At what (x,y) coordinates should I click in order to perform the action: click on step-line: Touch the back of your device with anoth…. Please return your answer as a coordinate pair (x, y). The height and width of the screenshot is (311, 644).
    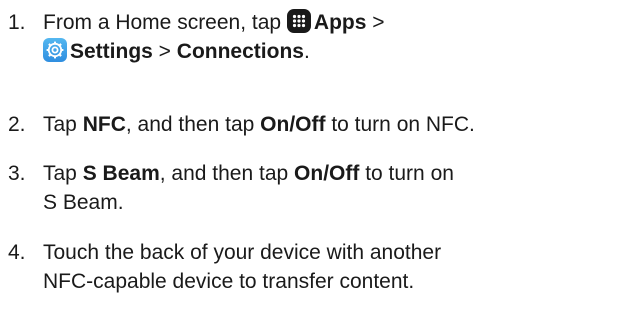
    Looking at the image, I should click on (242, 252).